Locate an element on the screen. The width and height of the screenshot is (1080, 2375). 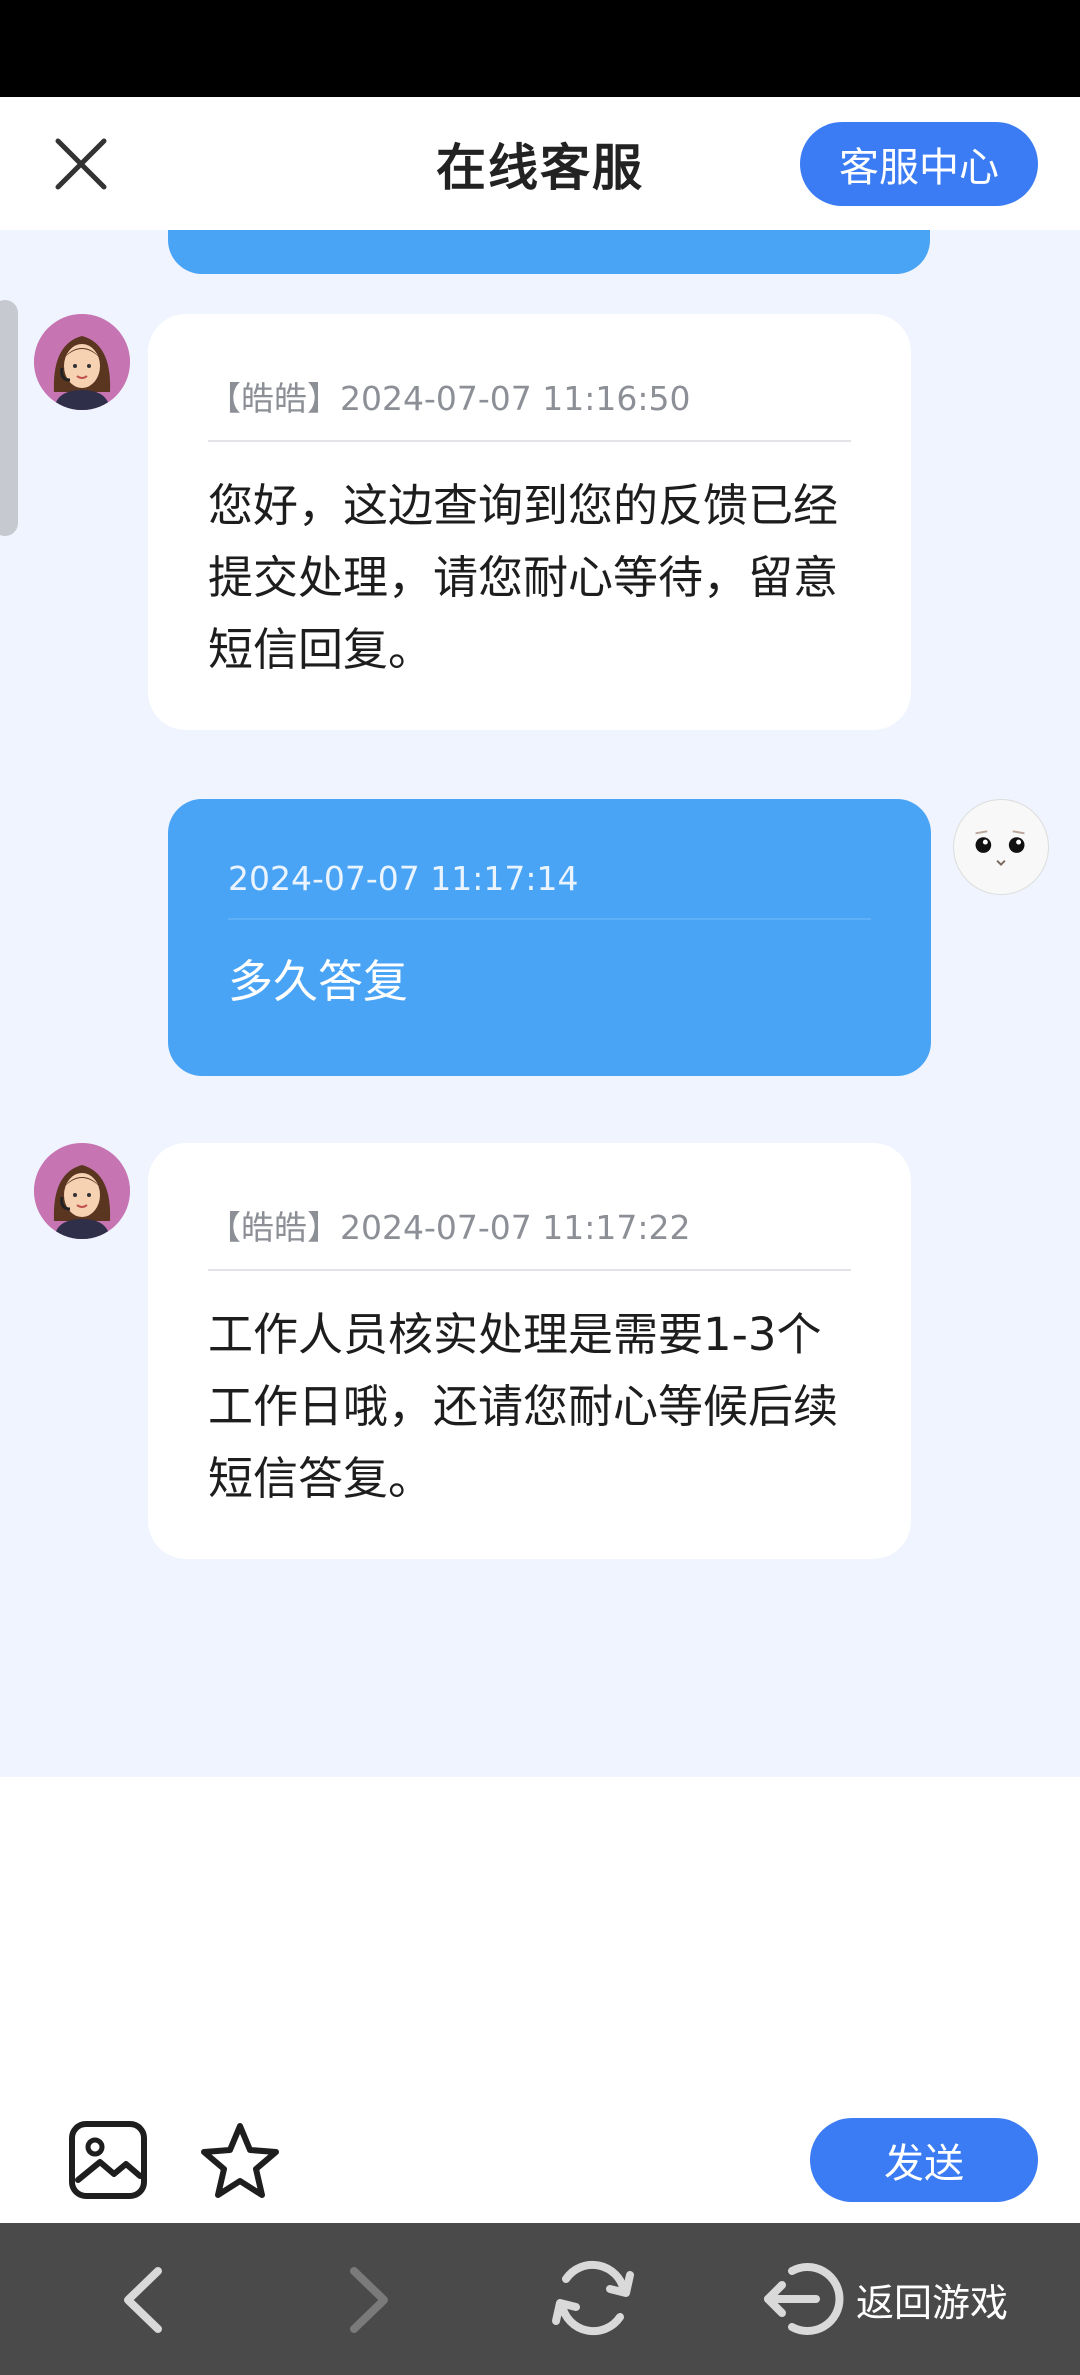
message-text: 工作人员核实处理是需要1-3个工作日哦，还请您耐心等候后续短信答复。 is located at coordinates (523, 1406).